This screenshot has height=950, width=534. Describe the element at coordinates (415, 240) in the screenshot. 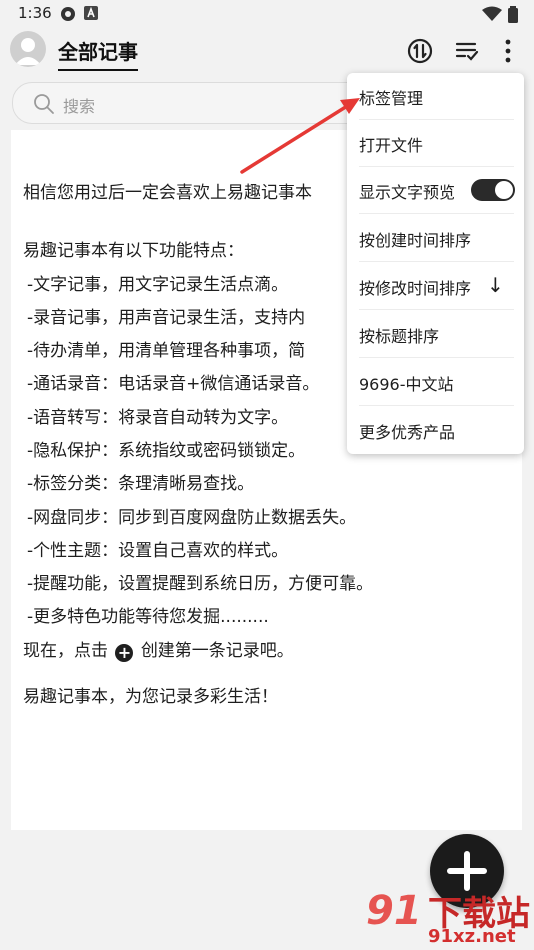

I see `menu-item-label: 按创建时间排序` at that location.